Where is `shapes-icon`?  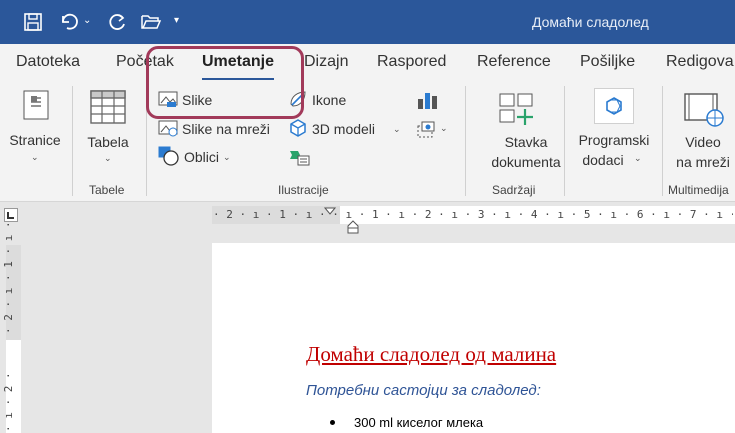
shapes-icon is located at coordinates (169, 157).